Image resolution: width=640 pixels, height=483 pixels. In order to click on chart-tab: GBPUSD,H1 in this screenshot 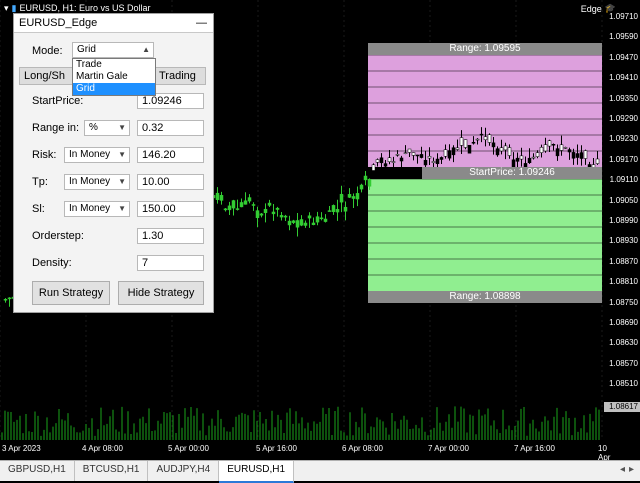, I will do `click(37, 471)`.